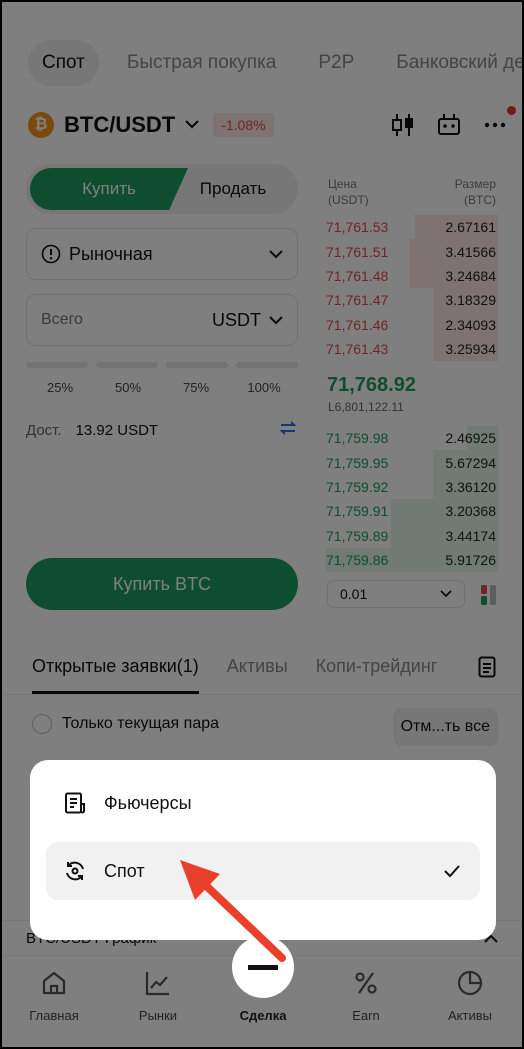  I want to click on annotation-arrow-icon, so click(233, 911).